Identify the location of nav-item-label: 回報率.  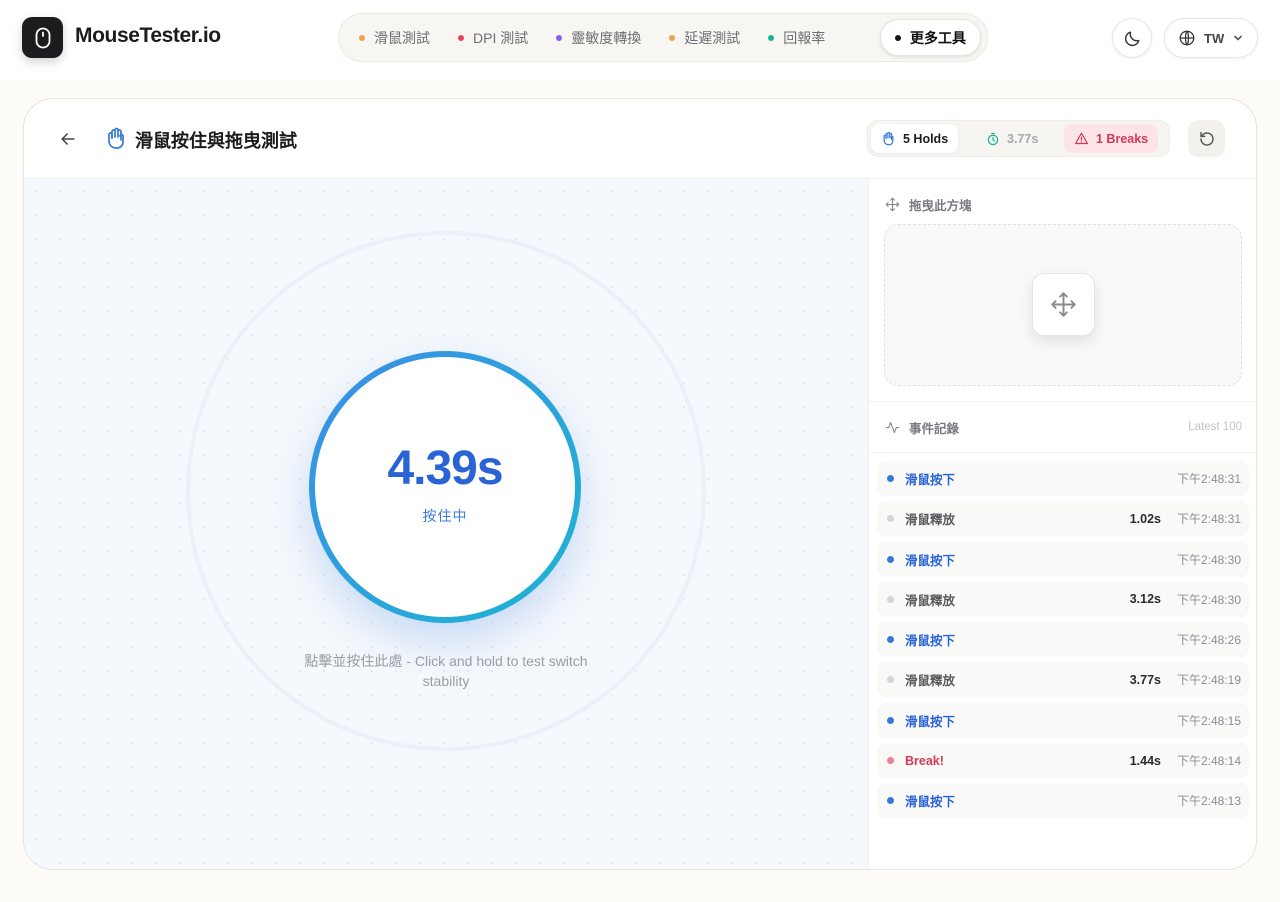
(804, 37).